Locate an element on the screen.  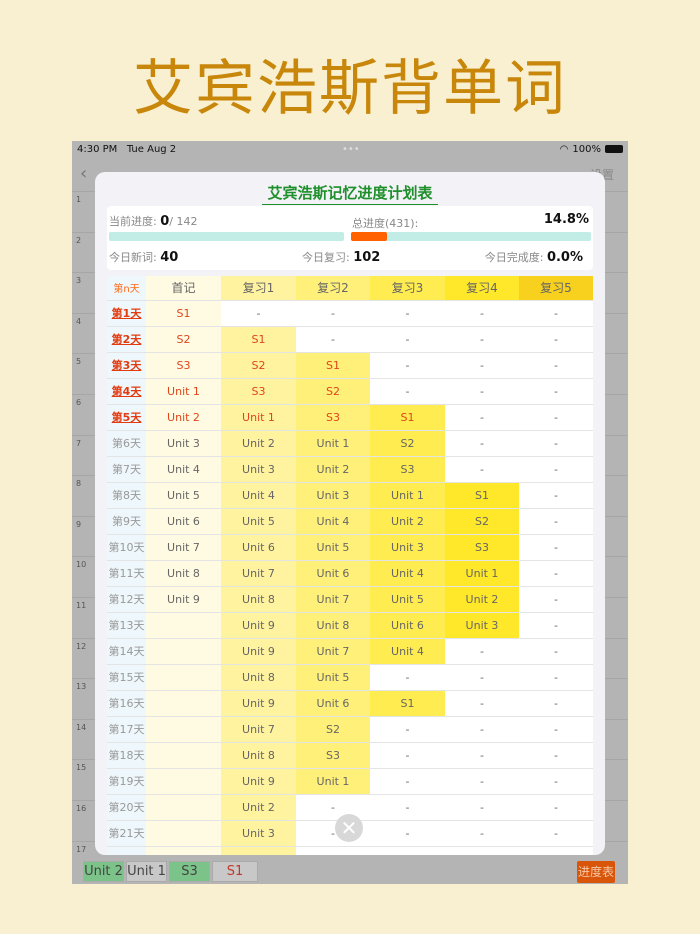
table-row: 第13天 Unit 9 Unit 8 Unit 6 Unit 3- is located at coordinates (350, 625).